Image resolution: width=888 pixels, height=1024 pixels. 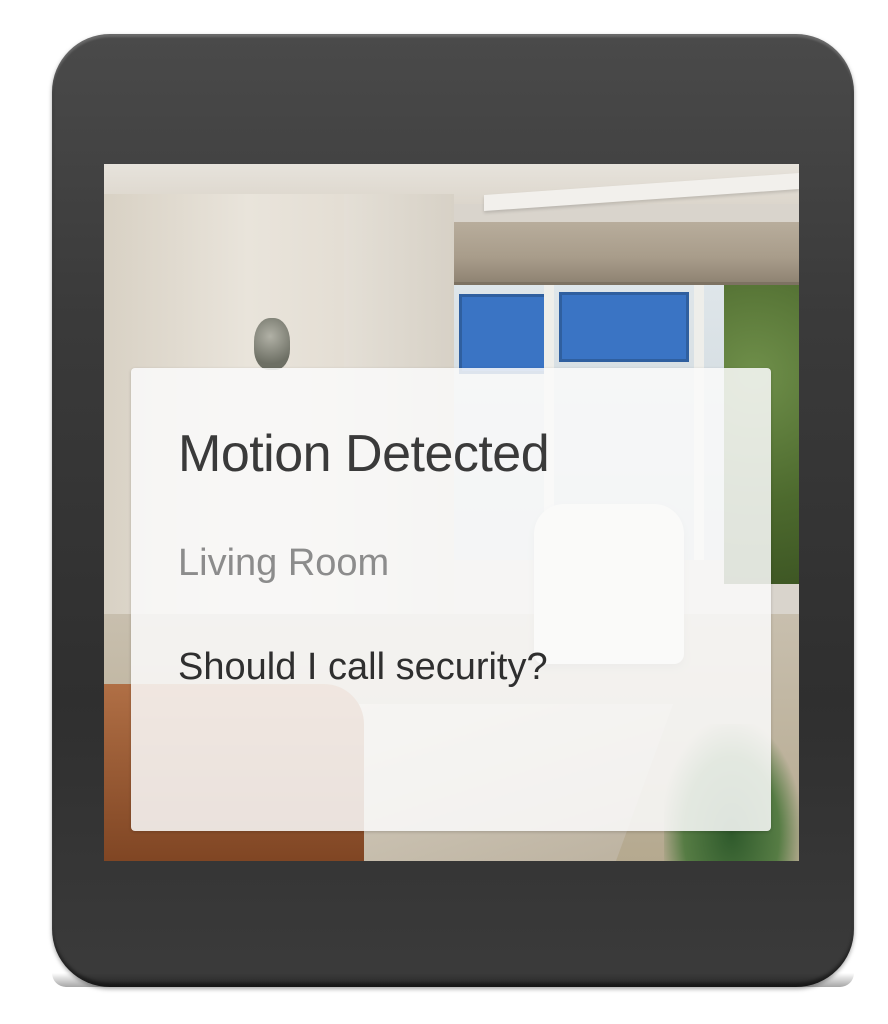 I want to click on vase, so click(x=272, y=344).